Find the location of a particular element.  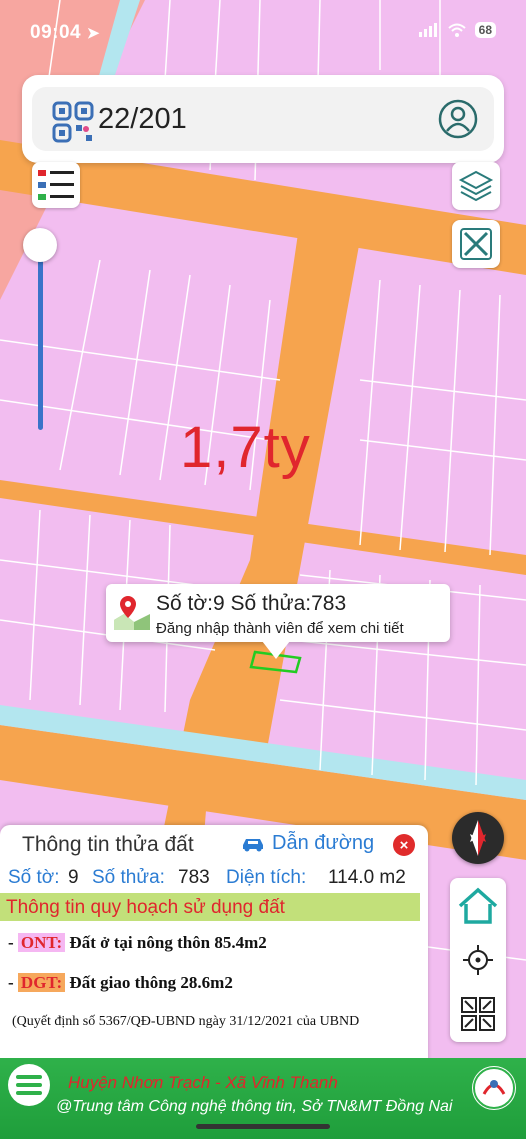

layers-icon is located at coordinates (476, 186).